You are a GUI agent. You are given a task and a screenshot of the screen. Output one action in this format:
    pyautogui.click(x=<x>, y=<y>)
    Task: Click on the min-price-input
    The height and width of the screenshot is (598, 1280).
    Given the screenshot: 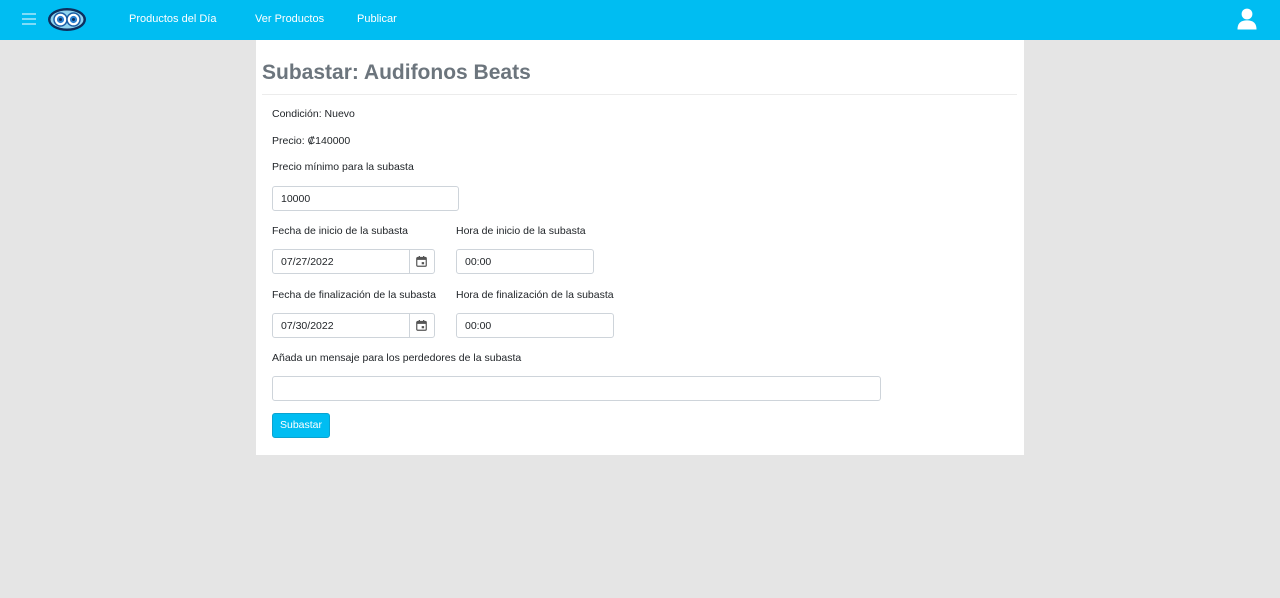 What is the action you would take?
    pyautogui.click(x=365, y=198)
    